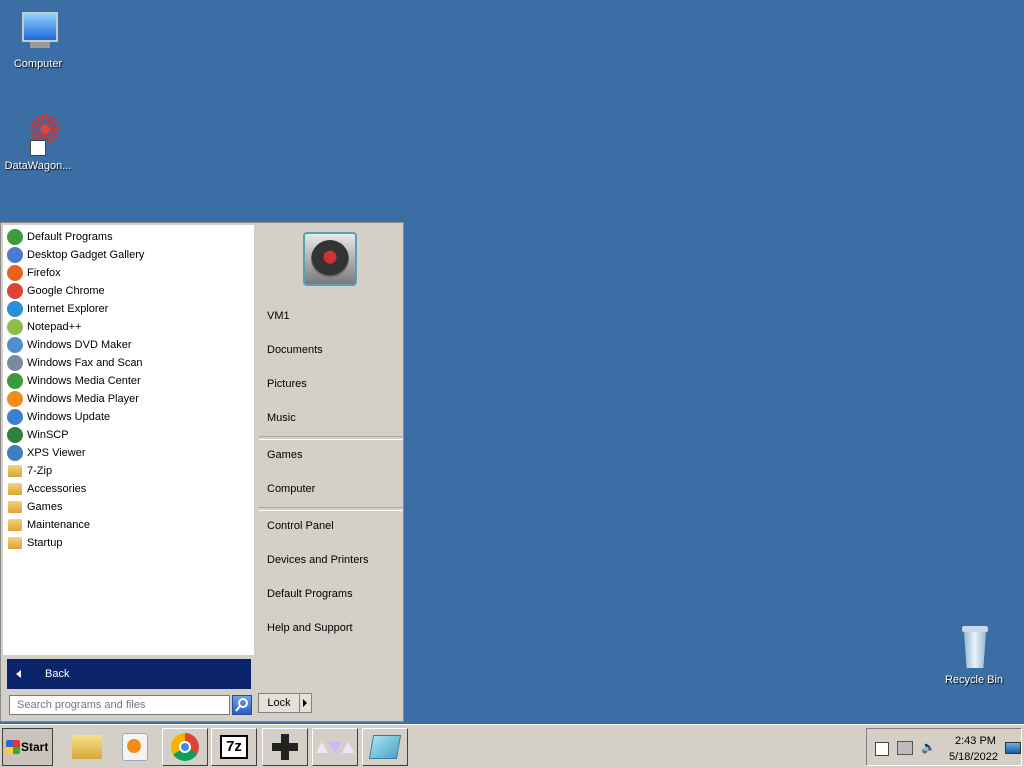 The image size is (1024, 768). I want to click on start-label: Start, so click(35, 747).